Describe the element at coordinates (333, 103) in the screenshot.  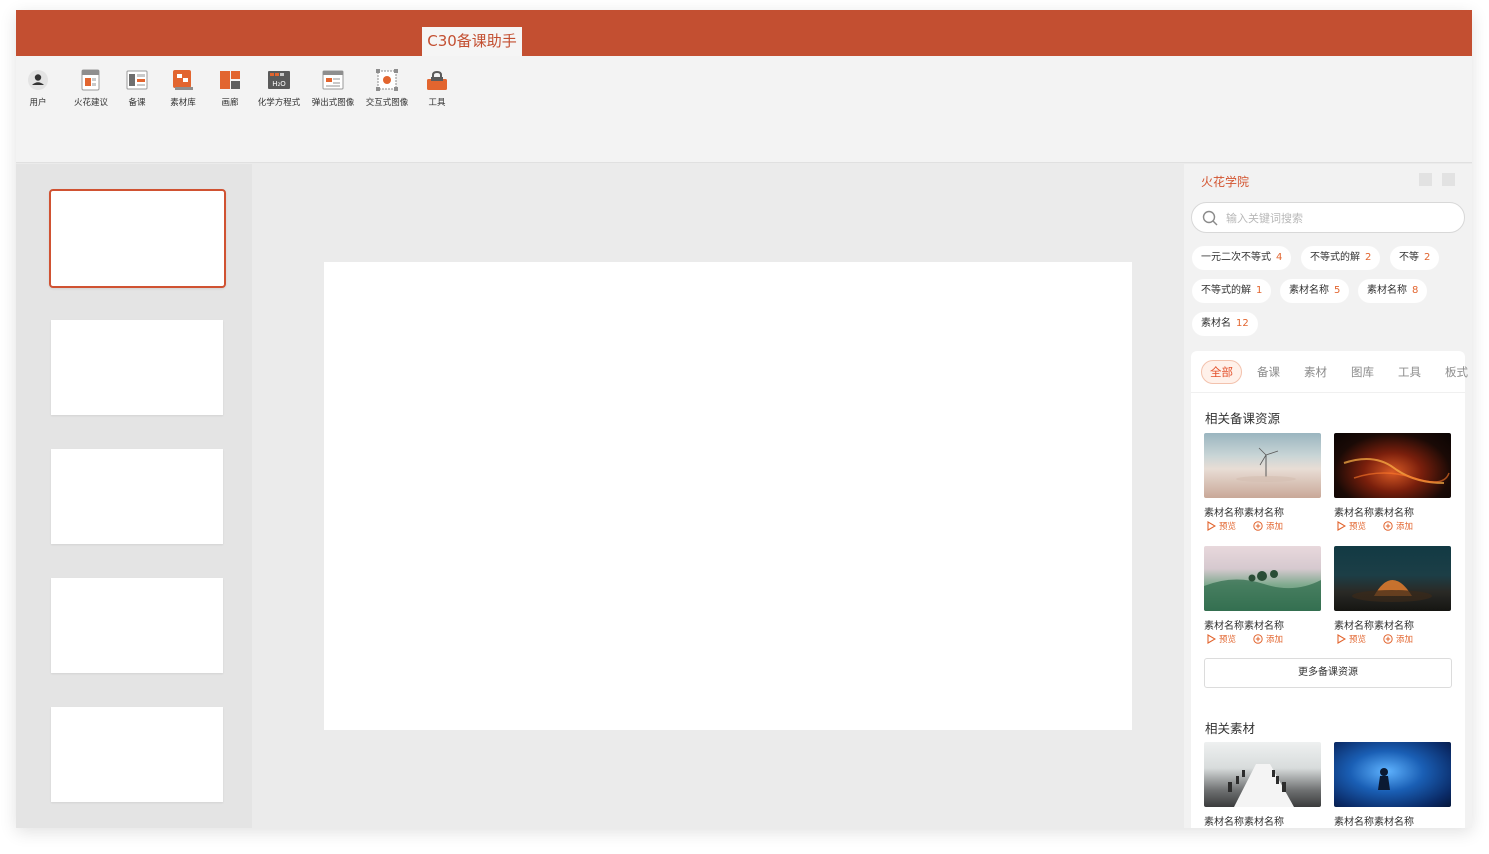
I see `tool-label: 弹出式图像` at that location.